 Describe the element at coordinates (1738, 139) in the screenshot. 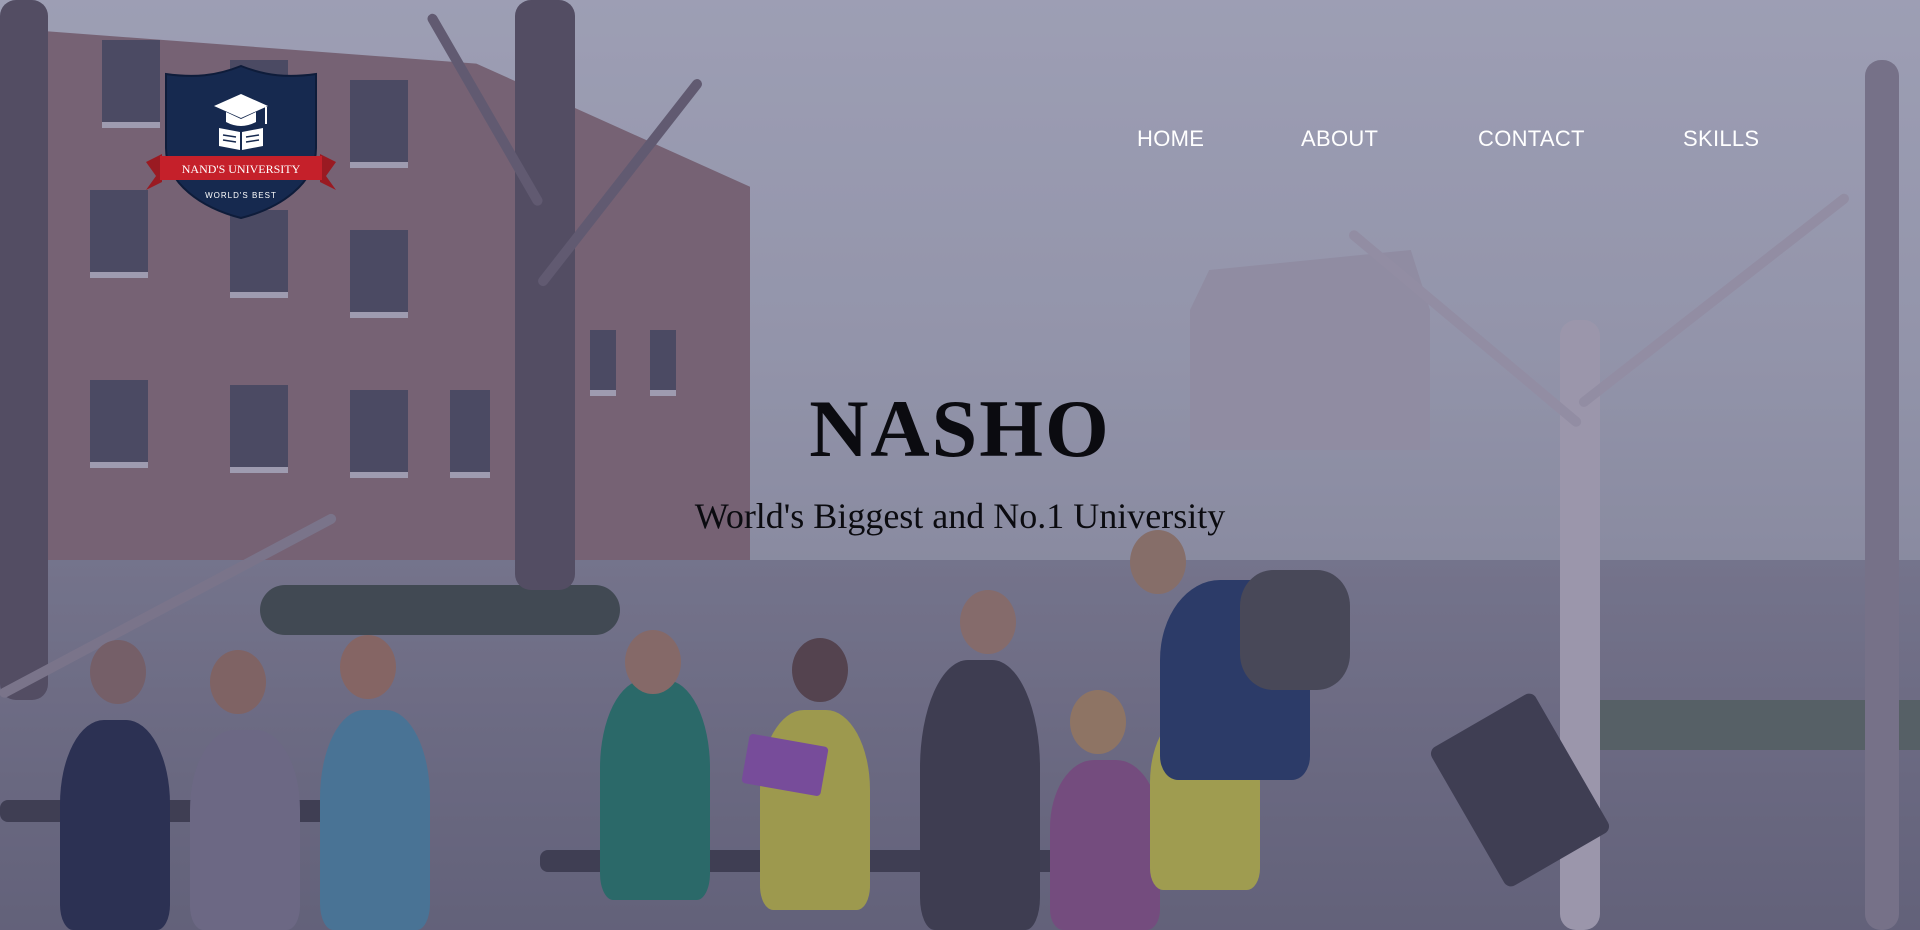

I see `nav-link-skills: SKILLS` at that location.